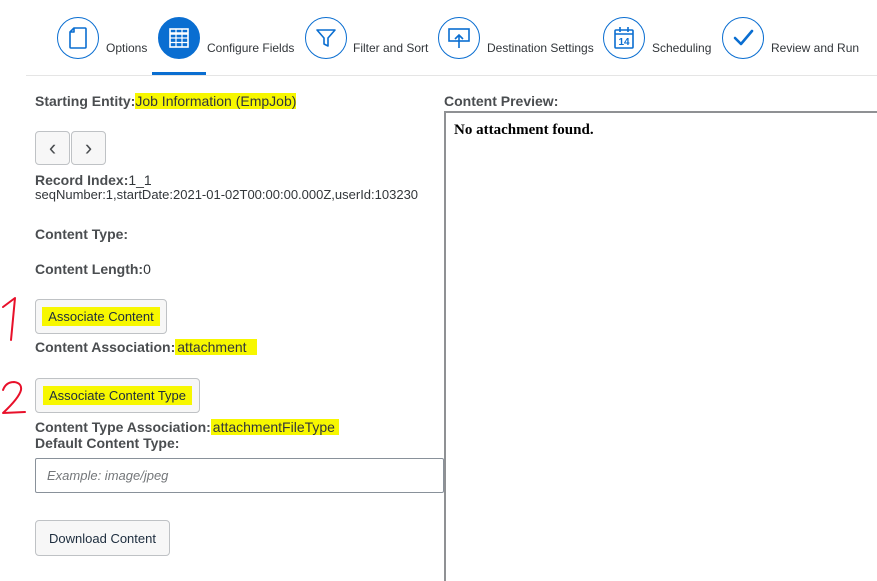  What do you see at coordinates (147, 269) in the screenshot?
I see `content-length-value: 0` at bounding box center [147, 269].